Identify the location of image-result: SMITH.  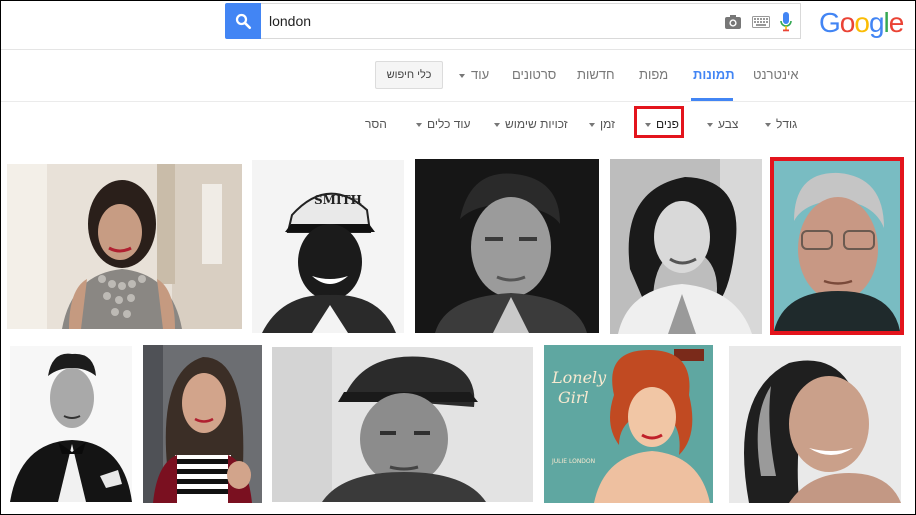
(328, 246).